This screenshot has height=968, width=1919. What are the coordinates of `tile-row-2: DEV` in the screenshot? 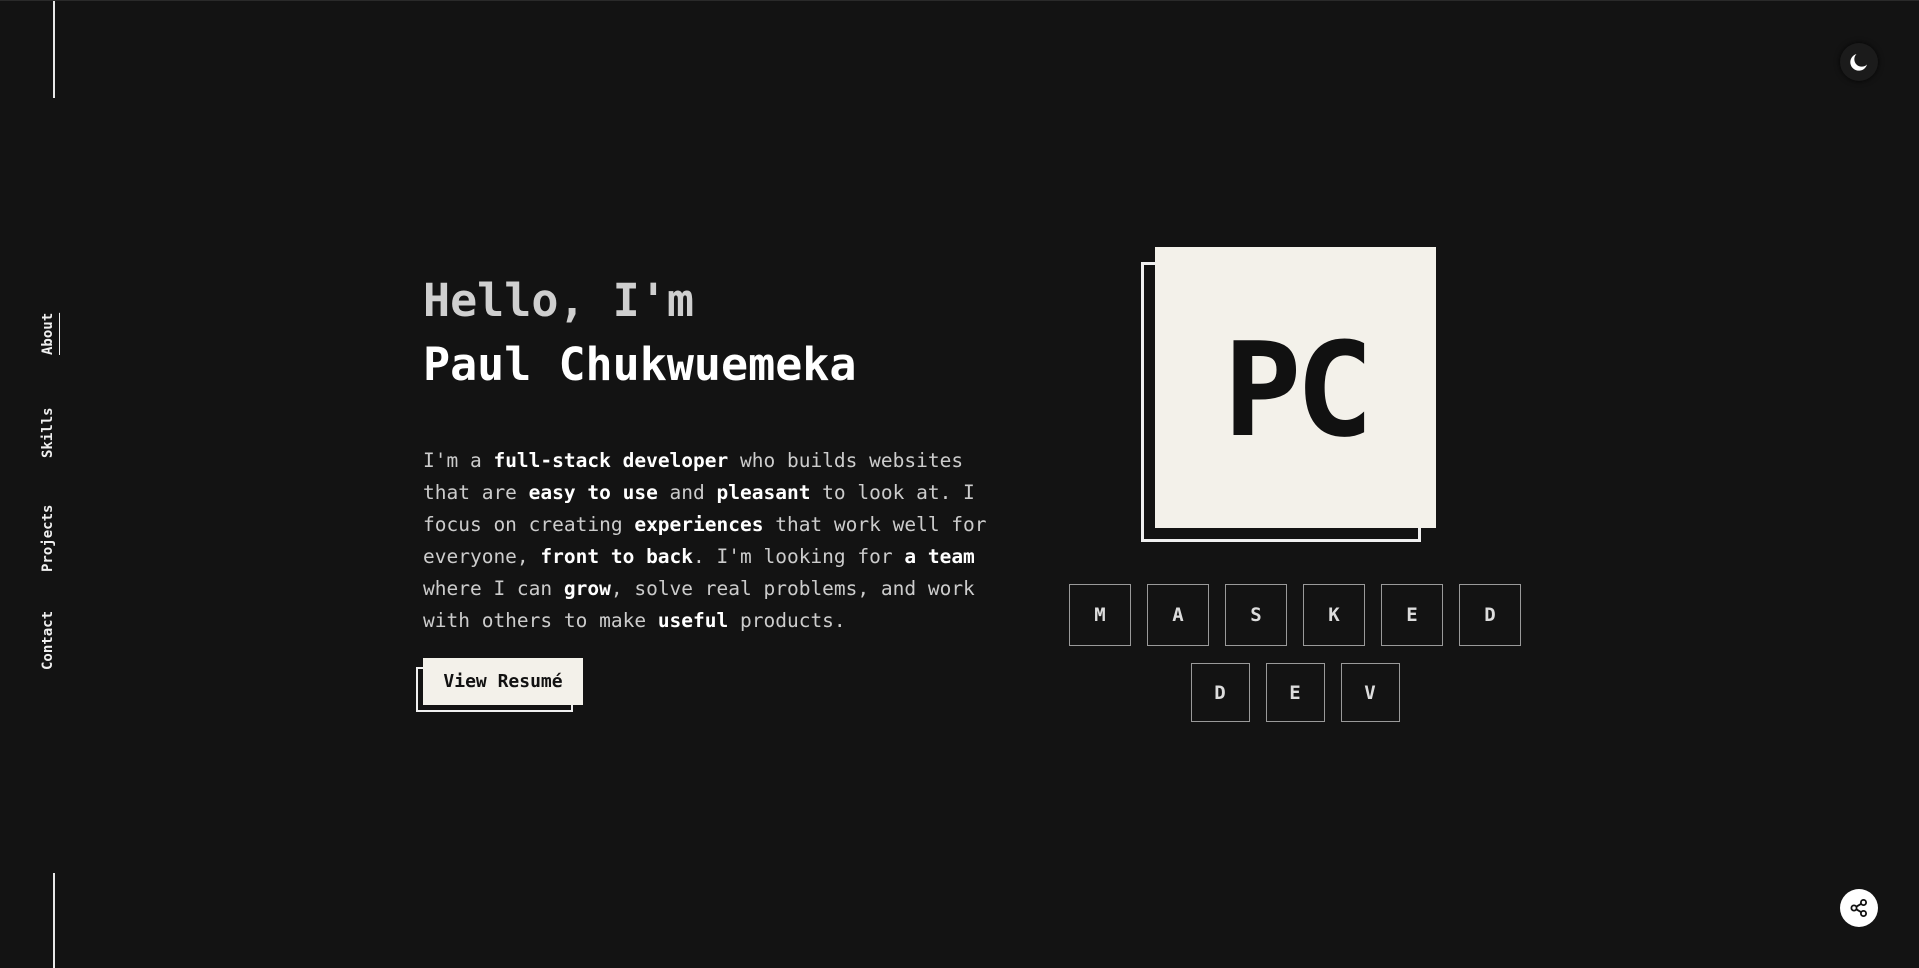 It's located at (1295, 692).